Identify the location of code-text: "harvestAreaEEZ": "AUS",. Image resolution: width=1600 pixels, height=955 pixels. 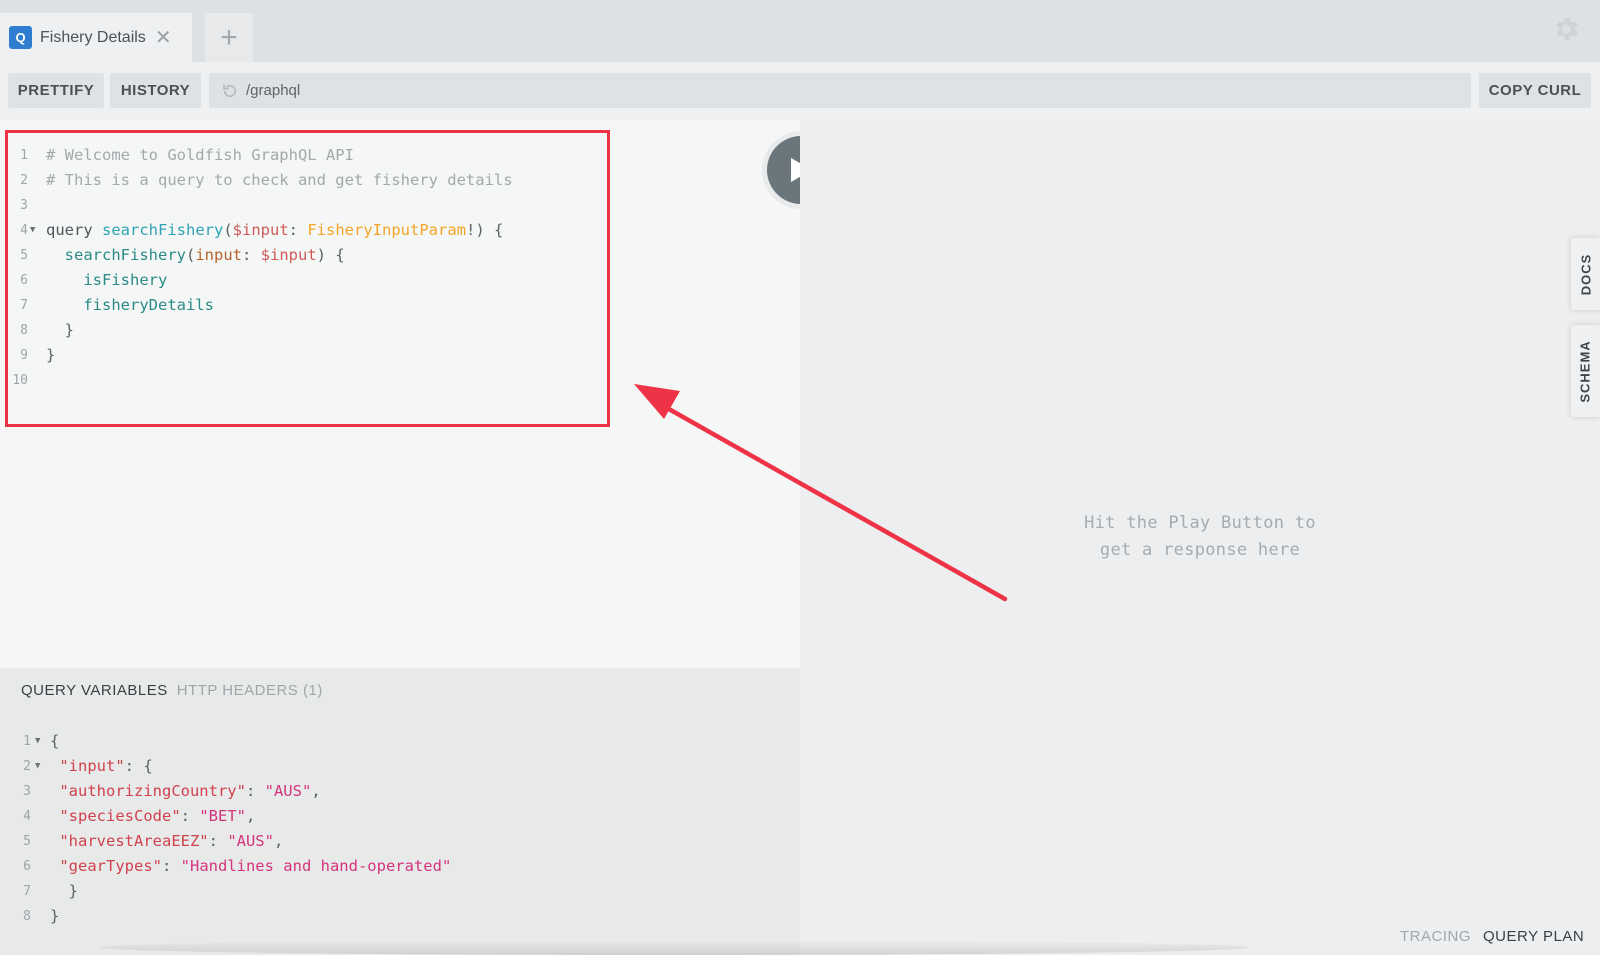
(166, 841).